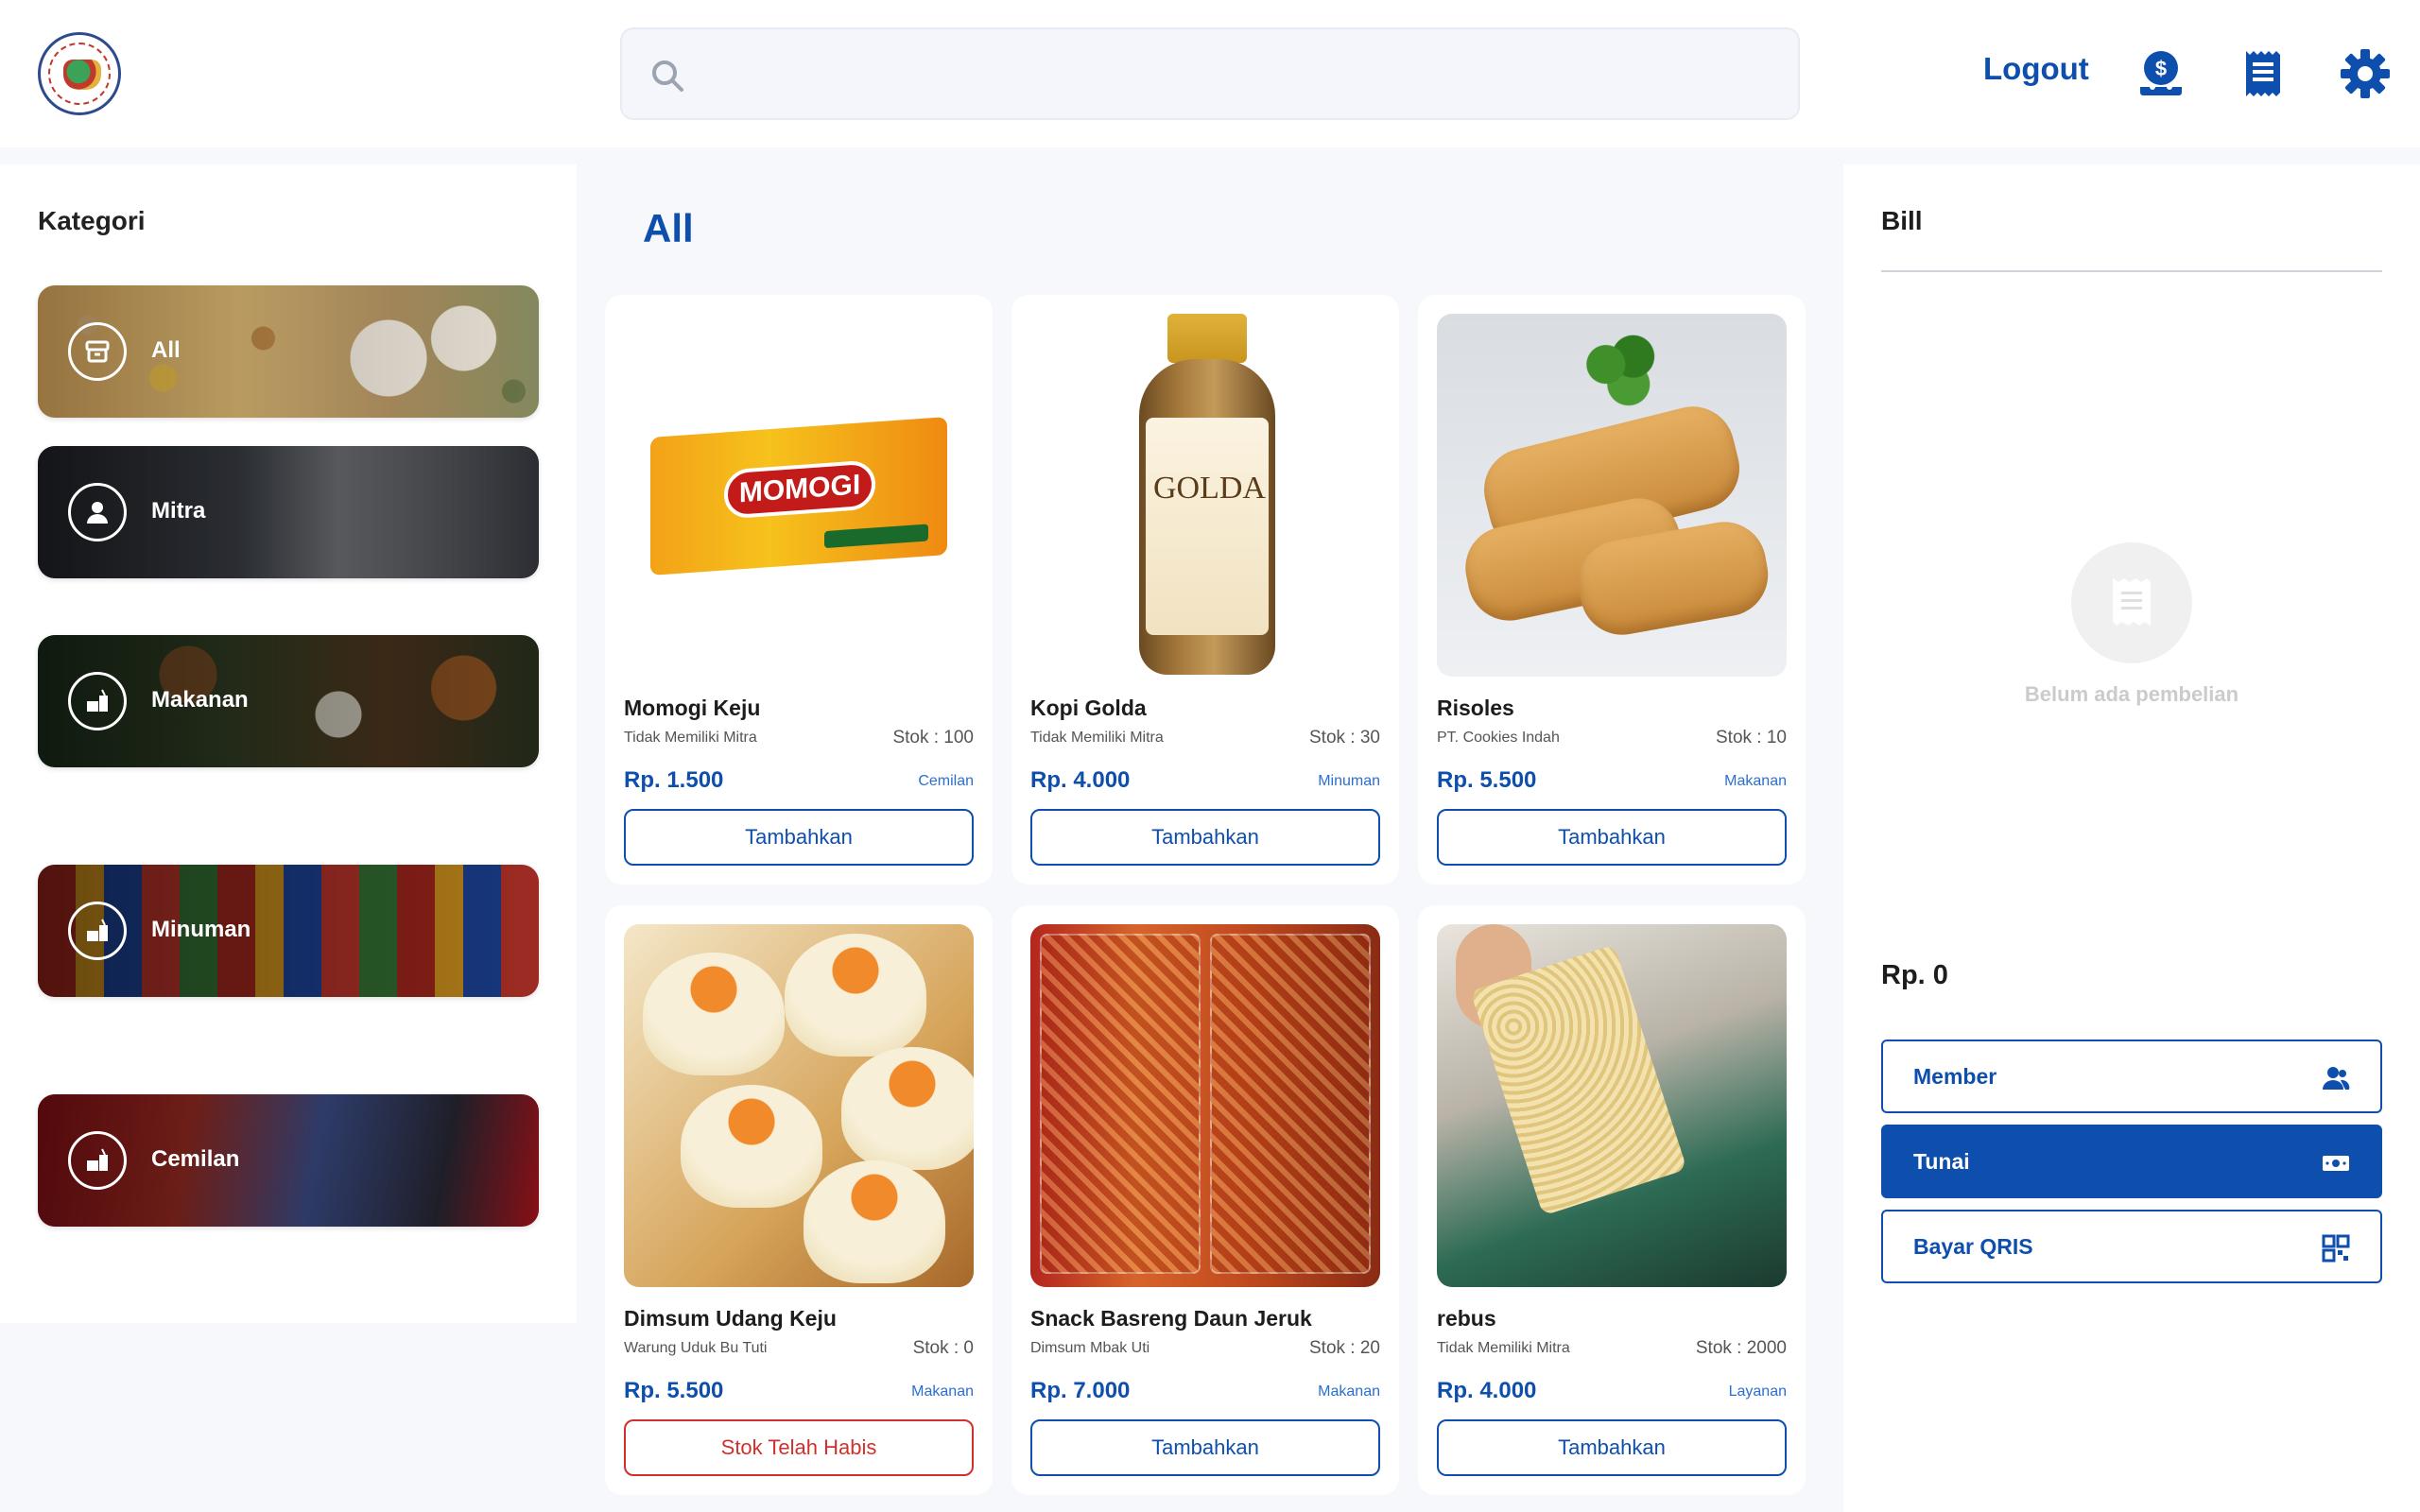 Image resolution: width=2420 pixels, height=1512 pixels. Describe the element at coordinates (288, 931) in the screenshot. I see `category-minuman: Minuman` at that location.